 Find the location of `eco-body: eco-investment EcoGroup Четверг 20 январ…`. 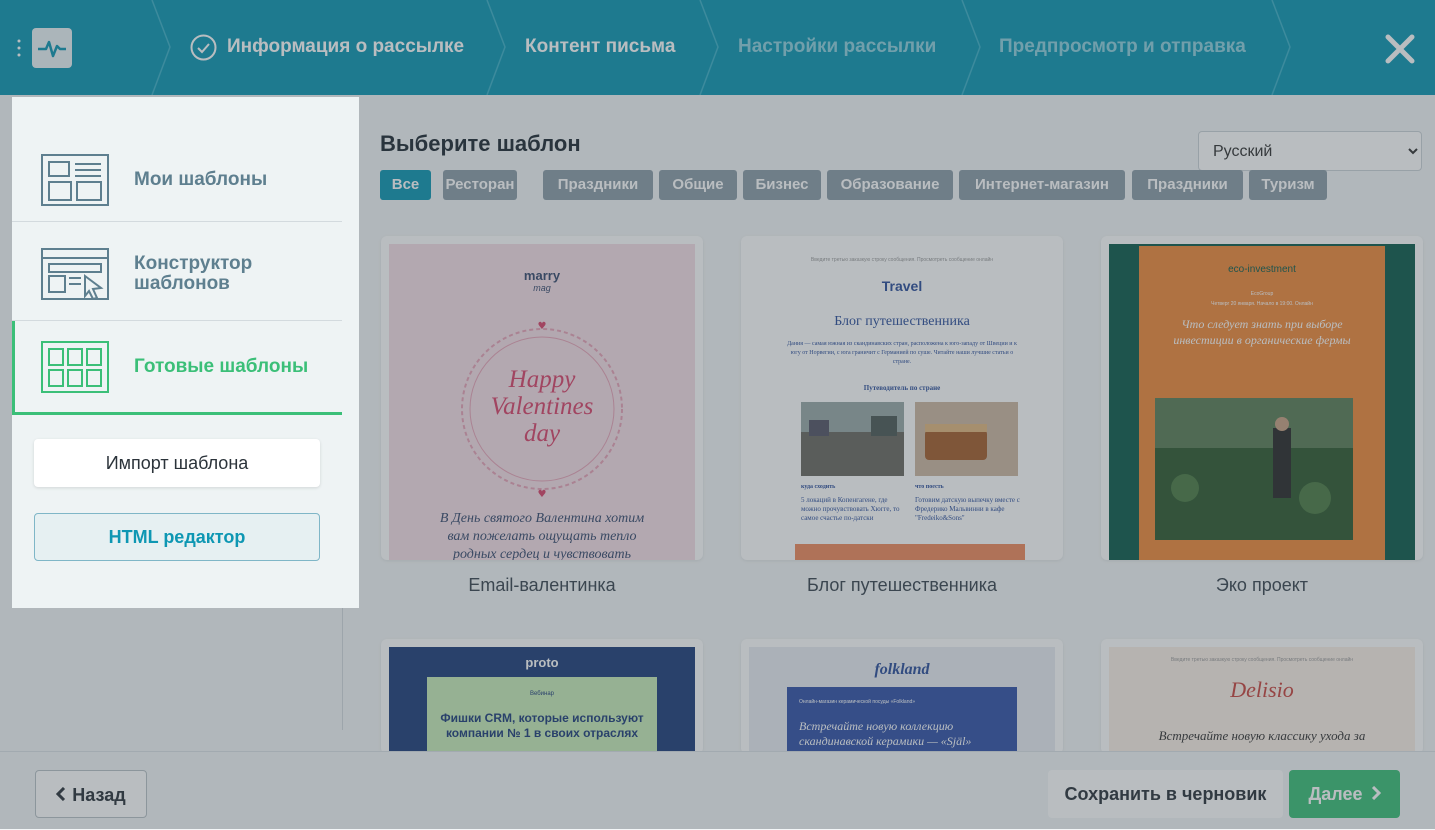

eco-body: eco-investment EcoGroup Четверг 20 январ… is located at coordinates (1262, 403).